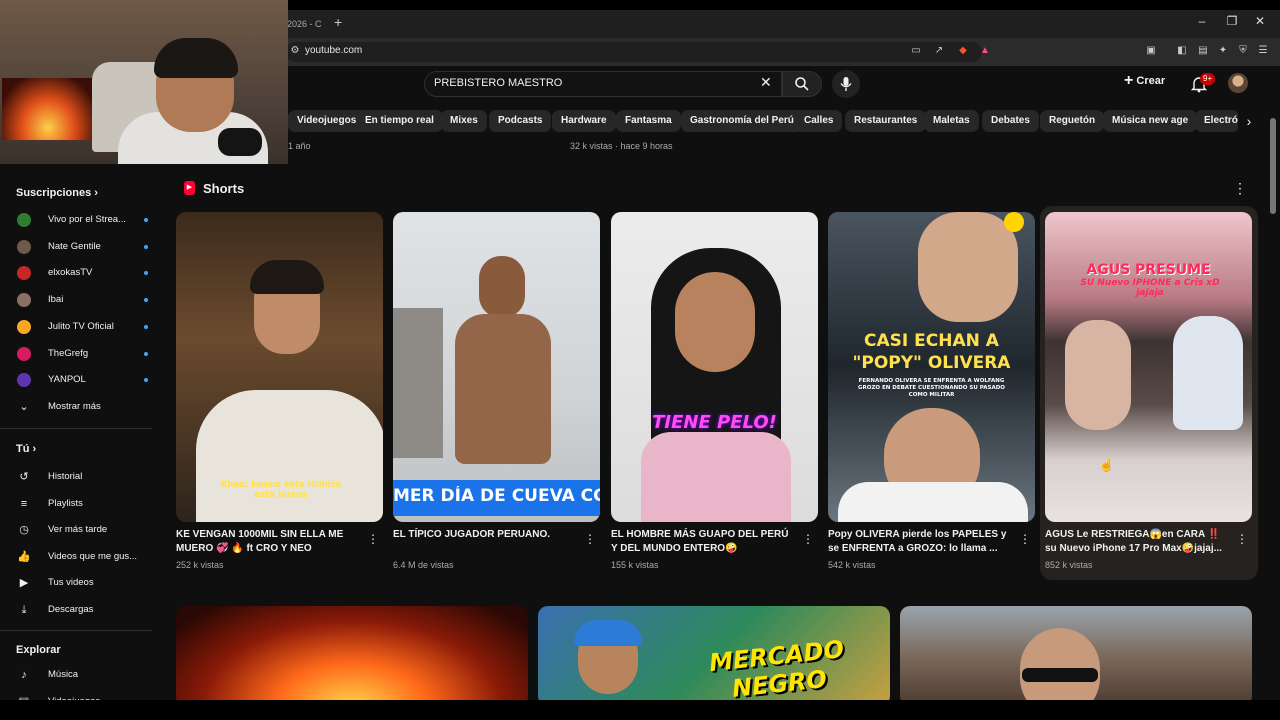 The width and height of the screenshot is (1280, 720). What do you see at coordinates (766, 82) in the screenshot?
I see `clear-search-icon: ✕` at bounding box center [766, 82].